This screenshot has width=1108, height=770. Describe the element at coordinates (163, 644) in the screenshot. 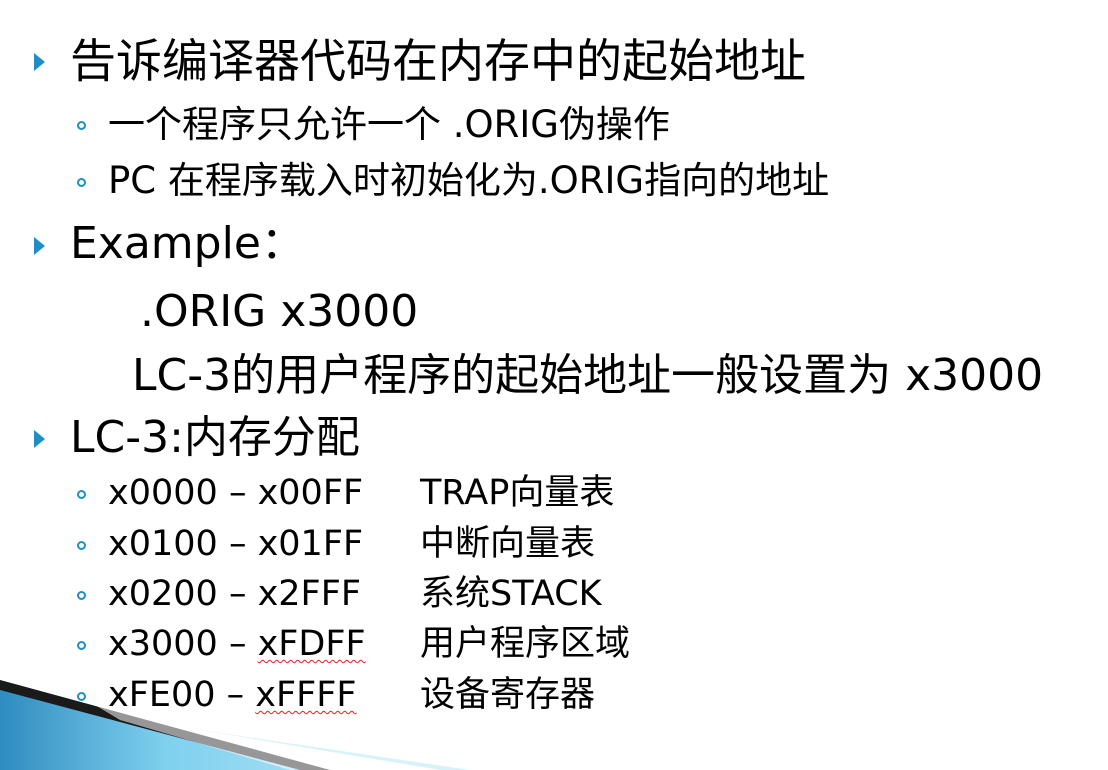

I see `memory-from: x3000` at that location.